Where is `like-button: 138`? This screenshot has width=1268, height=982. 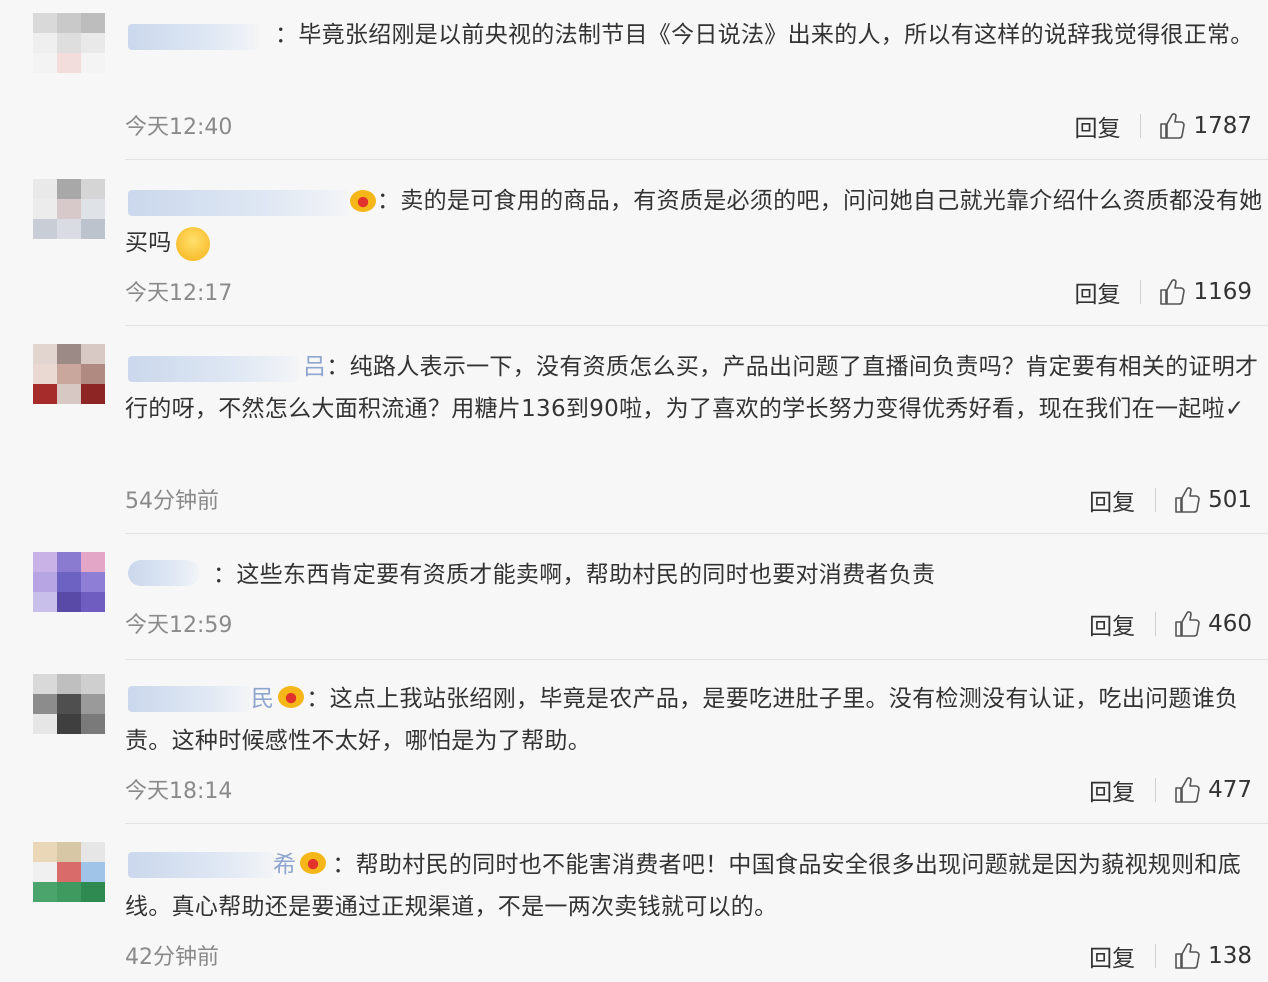 like-button: 138 is located at coordinates (1213, 956).